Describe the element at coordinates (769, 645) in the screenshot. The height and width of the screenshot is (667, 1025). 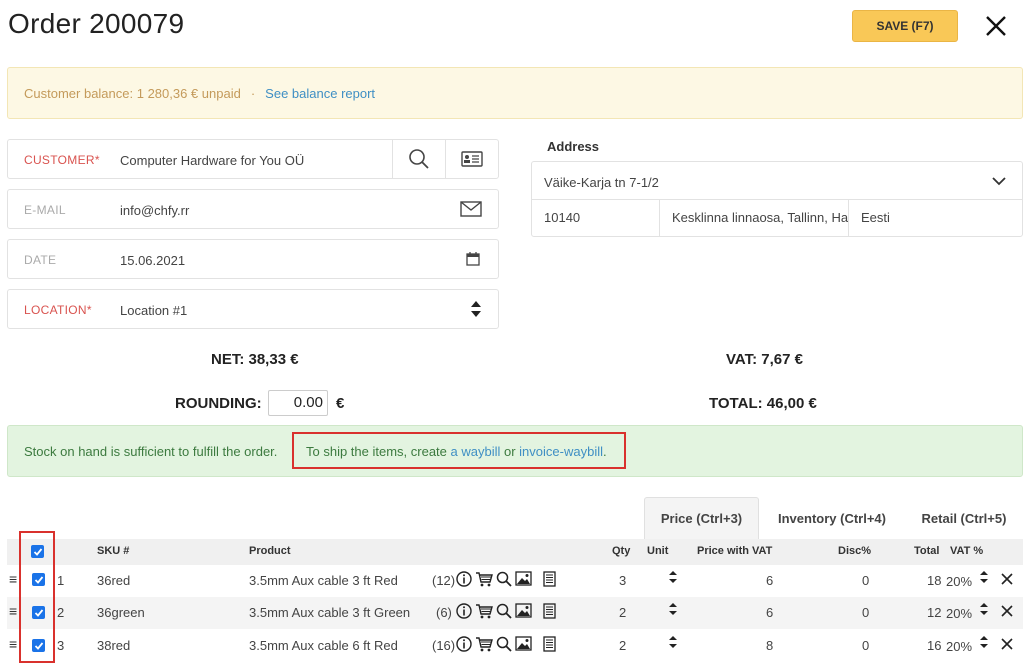
I see `row-price: 8` at that location.